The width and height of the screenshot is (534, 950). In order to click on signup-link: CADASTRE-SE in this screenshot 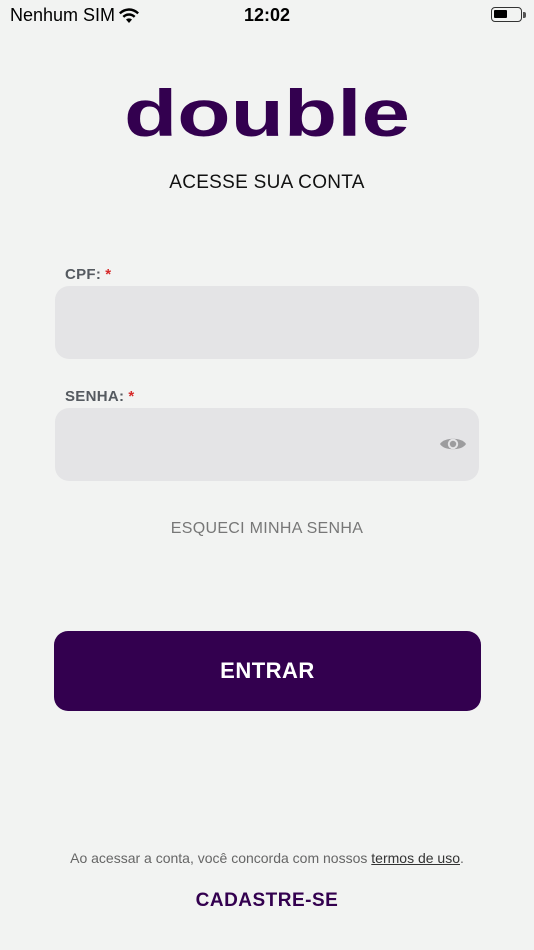, I will do `click(267, 901)`.